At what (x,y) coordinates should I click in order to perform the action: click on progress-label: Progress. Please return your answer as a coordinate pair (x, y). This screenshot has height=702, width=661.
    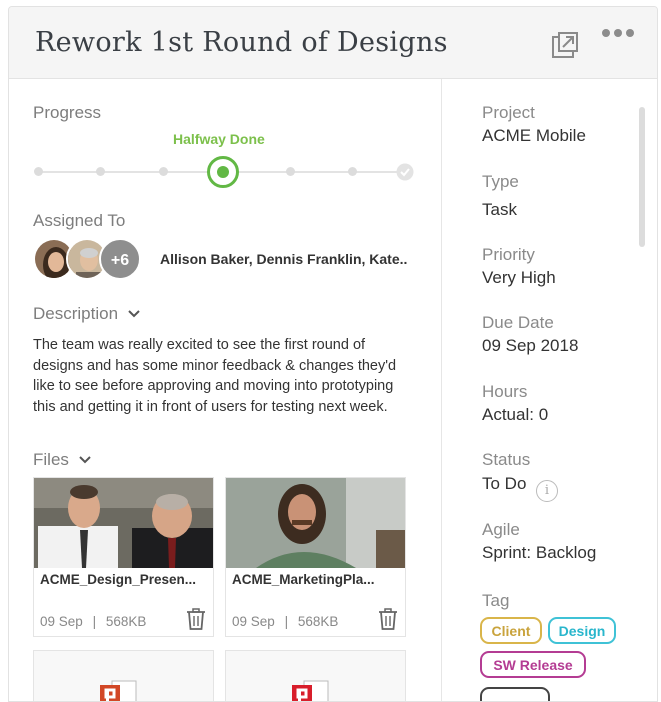
    Looking at the image, I should click on (67, 112).